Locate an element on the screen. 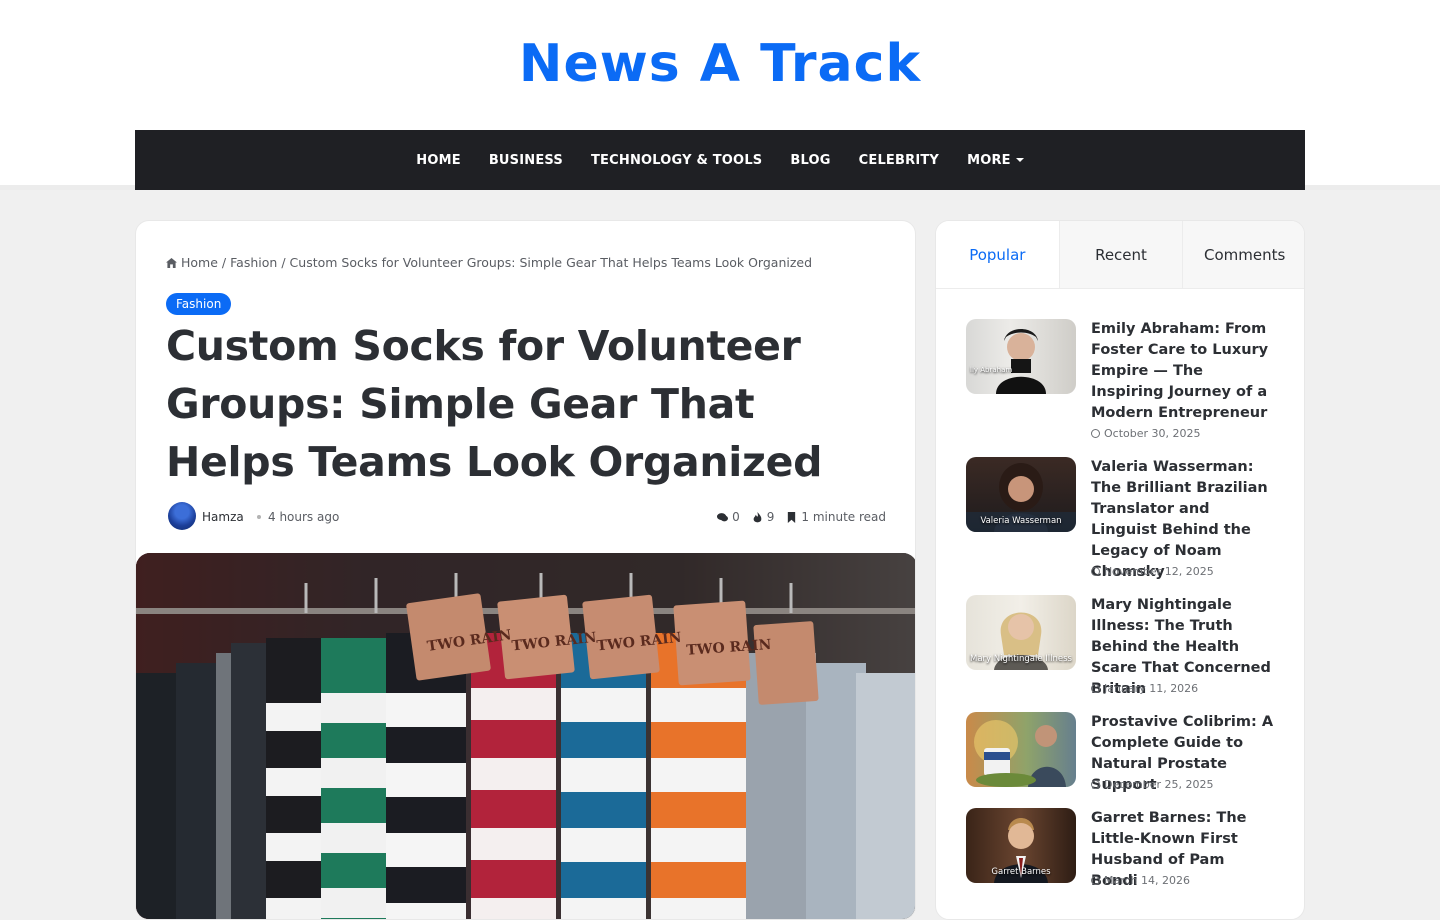  read-time: 1 minute read is located at coordinates (836, 517).